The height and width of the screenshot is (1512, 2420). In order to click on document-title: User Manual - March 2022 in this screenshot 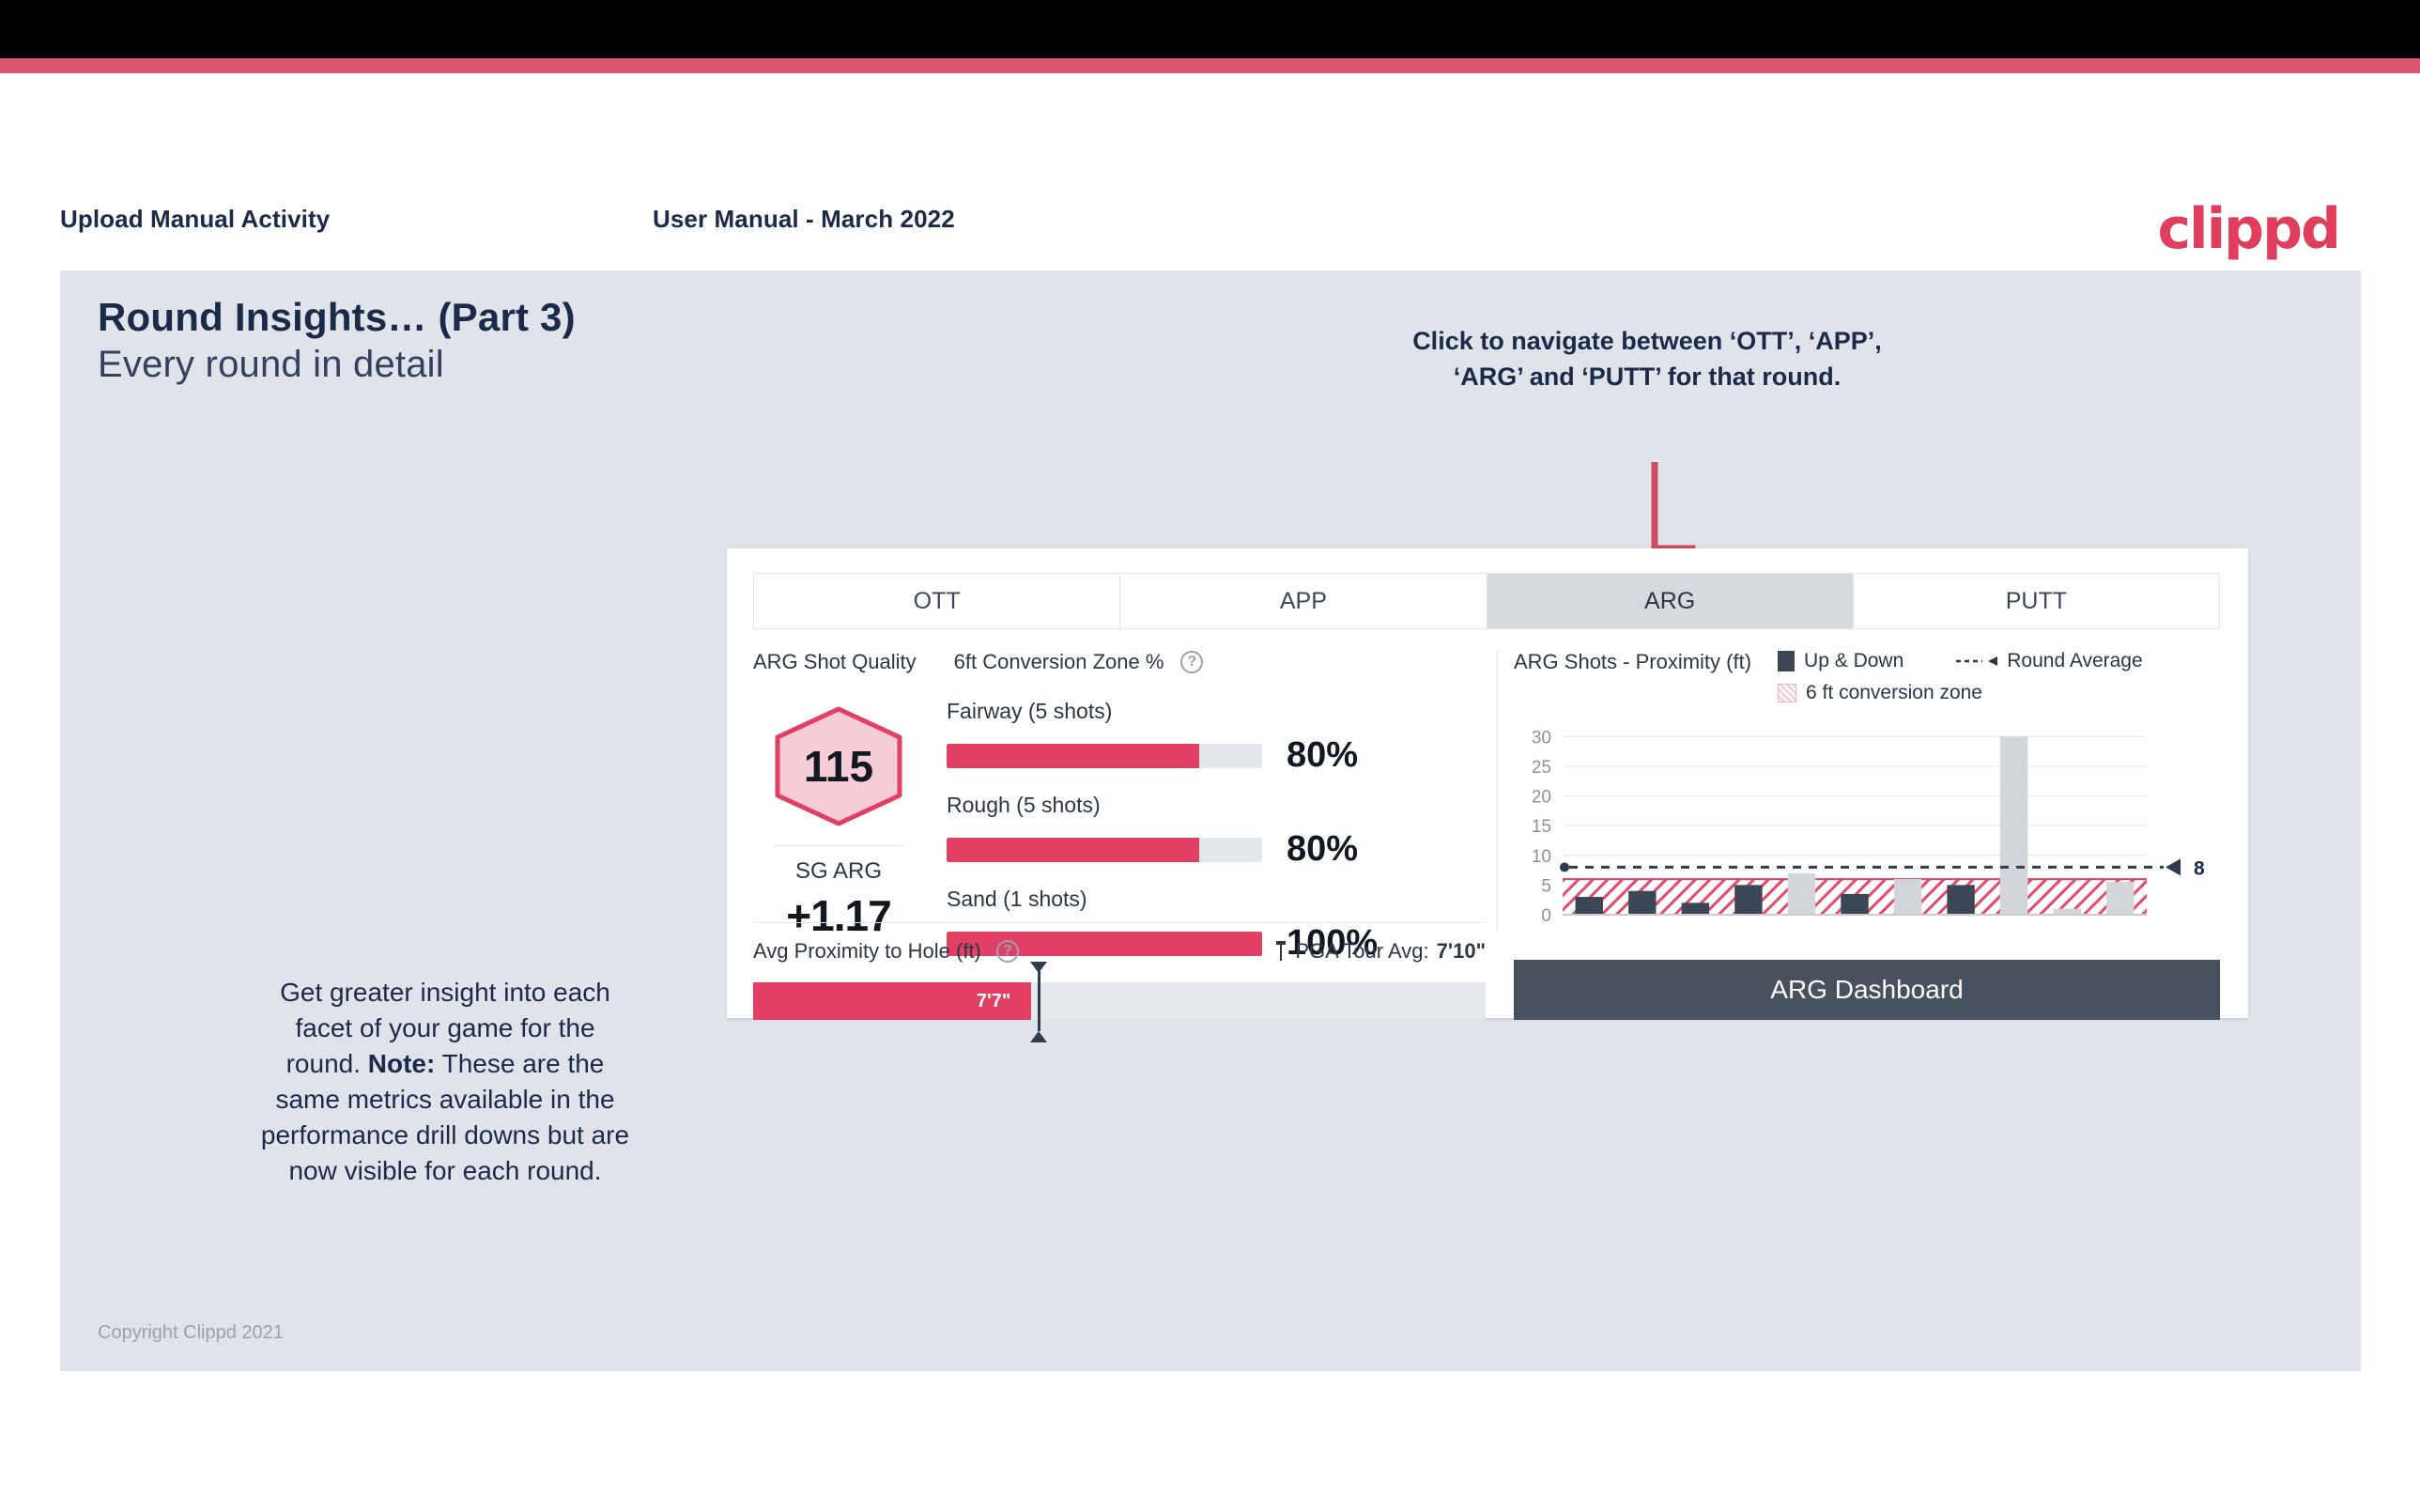, I will do `click(804, 219)`.